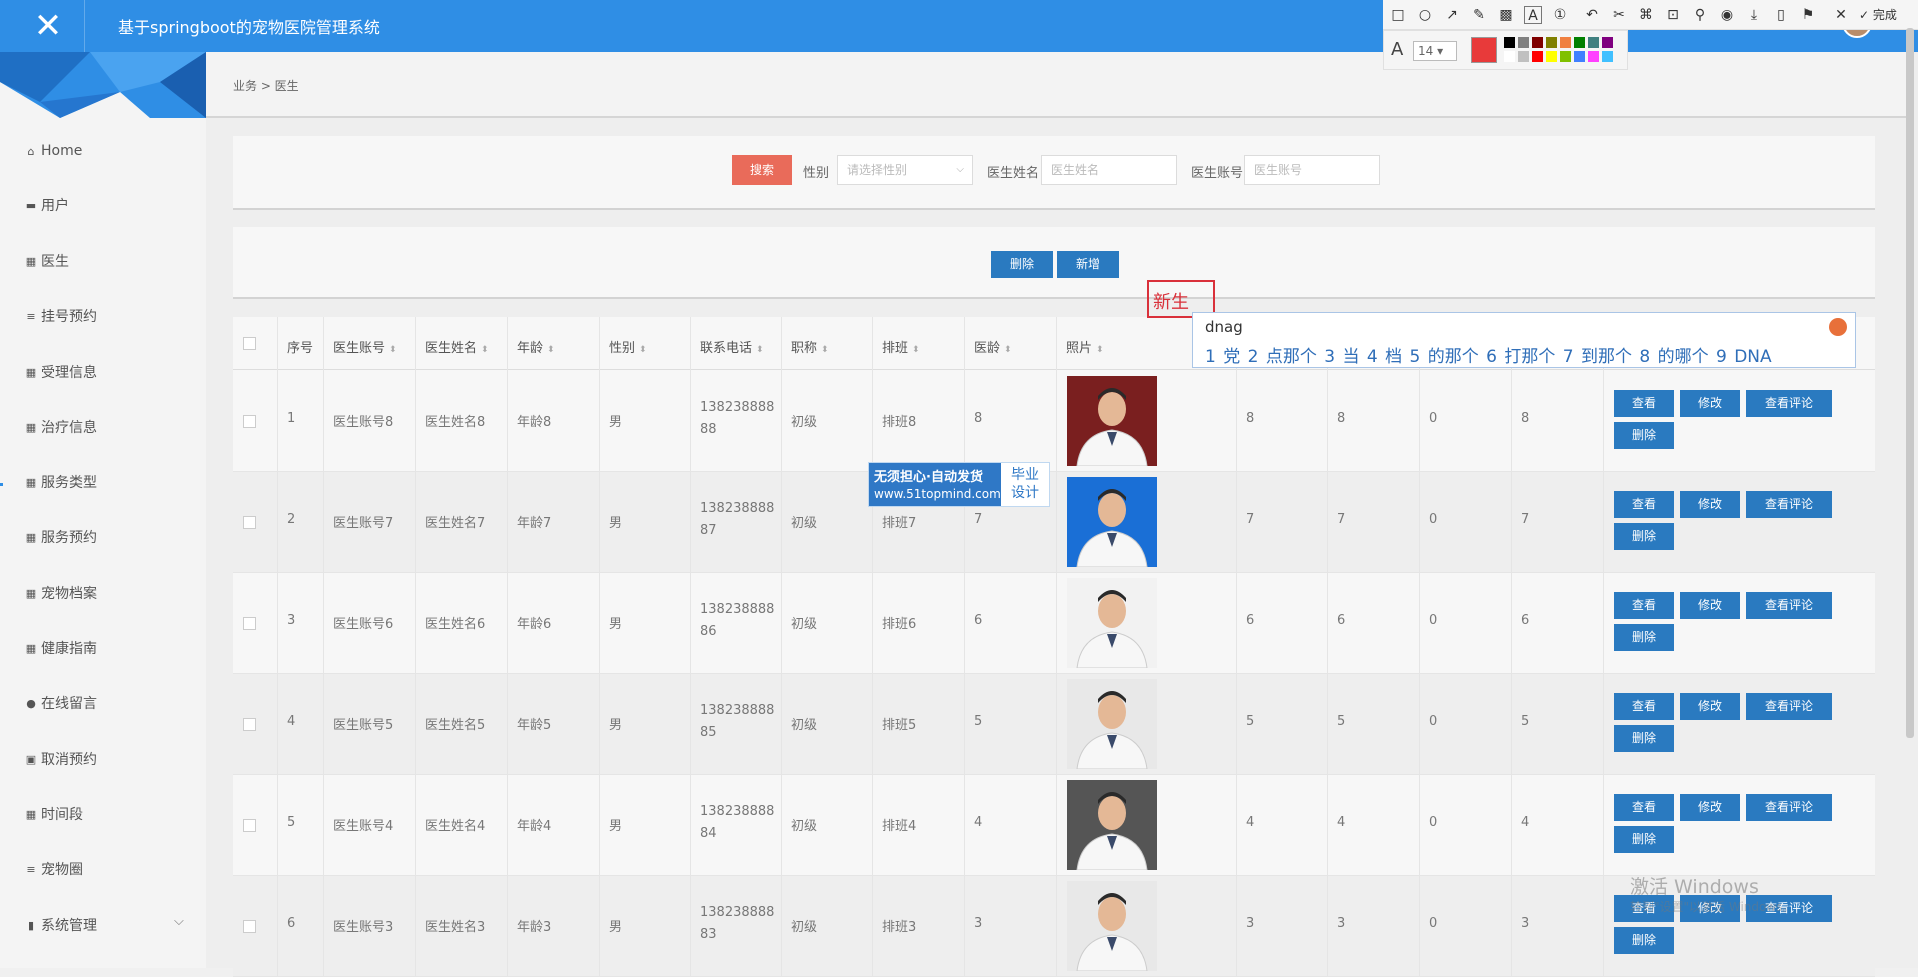 The image size is (1918, 977). What do you see at coordinates (1886, 15) in the screenshot?
I see `done-button: ✓ 完成` at bounding box center [1886, 15].